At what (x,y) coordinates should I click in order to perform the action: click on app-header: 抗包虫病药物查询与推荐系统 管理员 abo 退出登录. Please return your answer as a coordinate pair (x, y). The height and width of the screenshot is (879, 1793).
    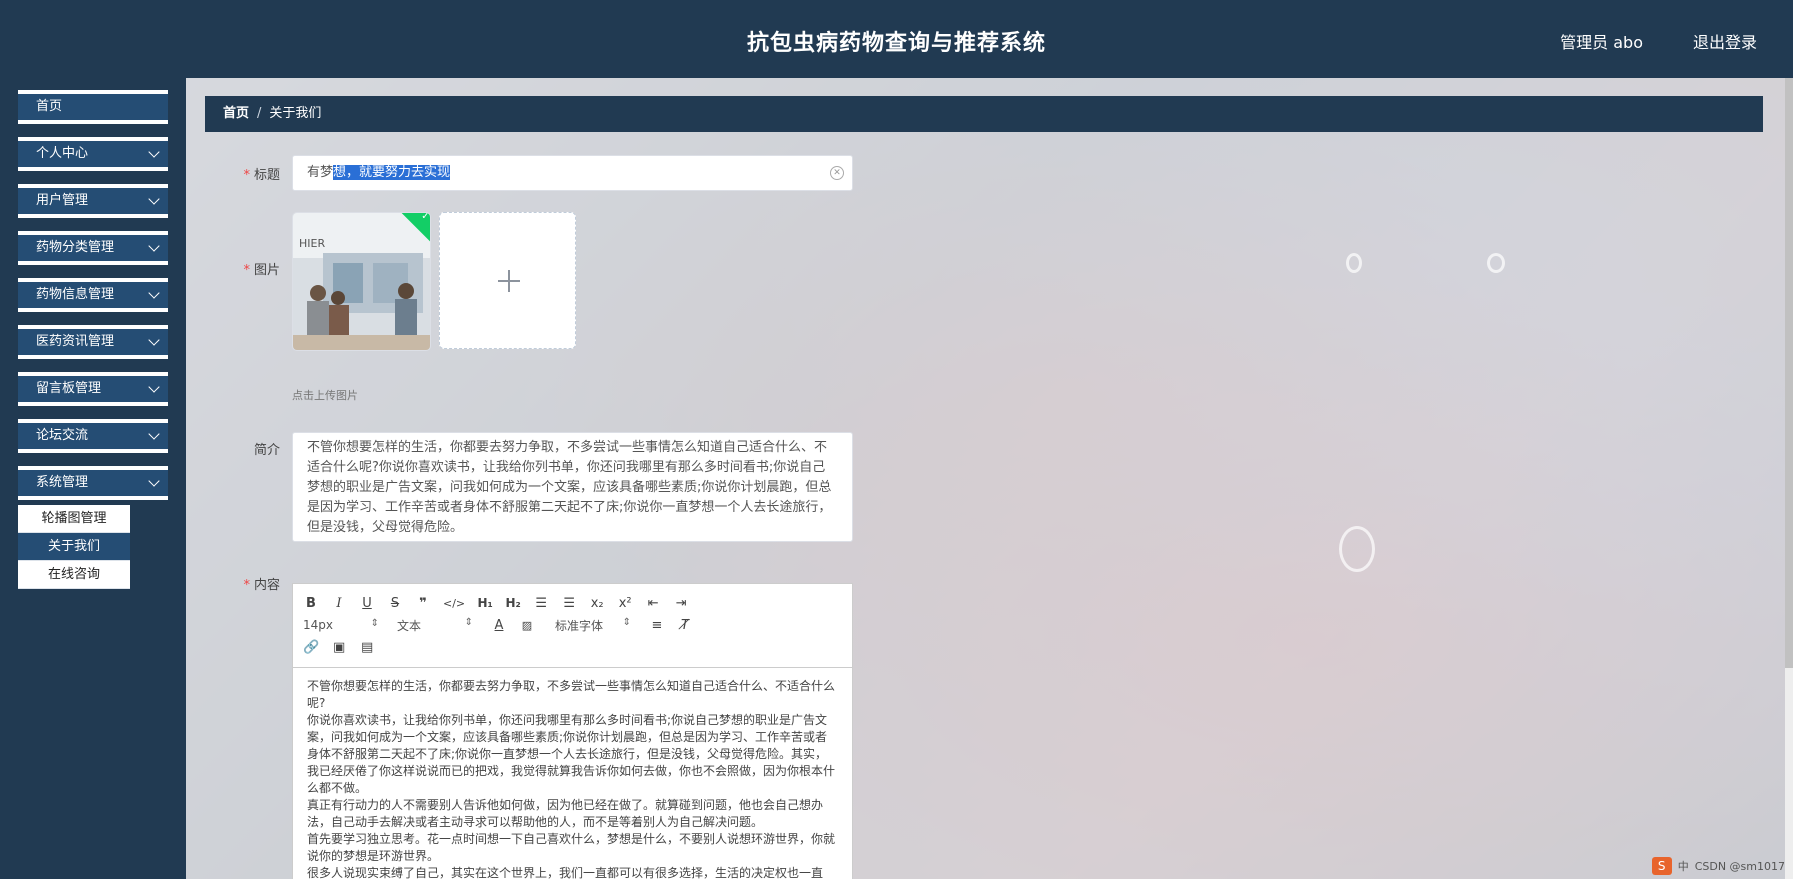
    Looking at the image, I should click on (896, 39).